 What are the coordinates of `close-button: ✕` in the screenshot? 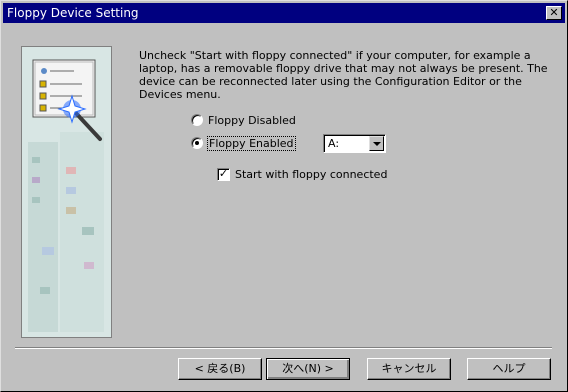 It's located at (554, 13).